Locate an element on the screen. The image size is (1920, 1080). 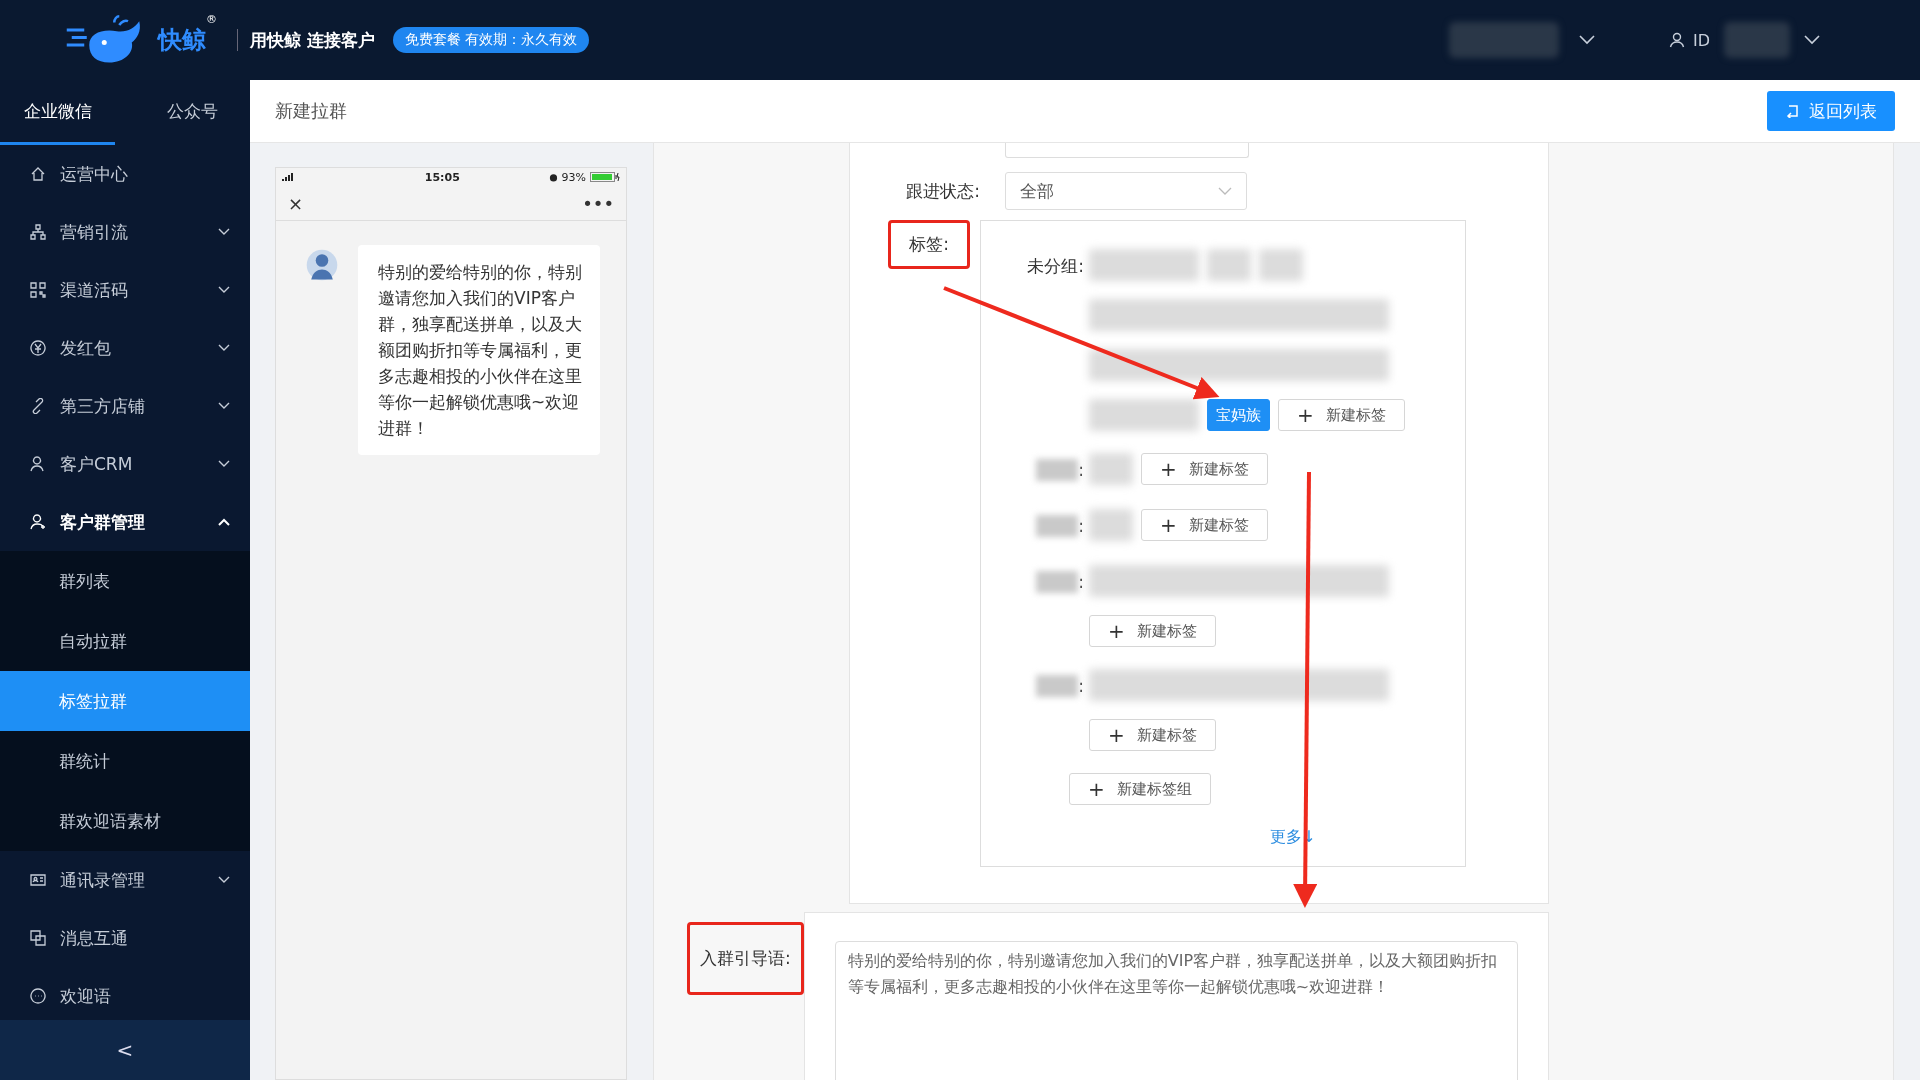
brand-name: 快鲸 is located at coordinates (182, 40).